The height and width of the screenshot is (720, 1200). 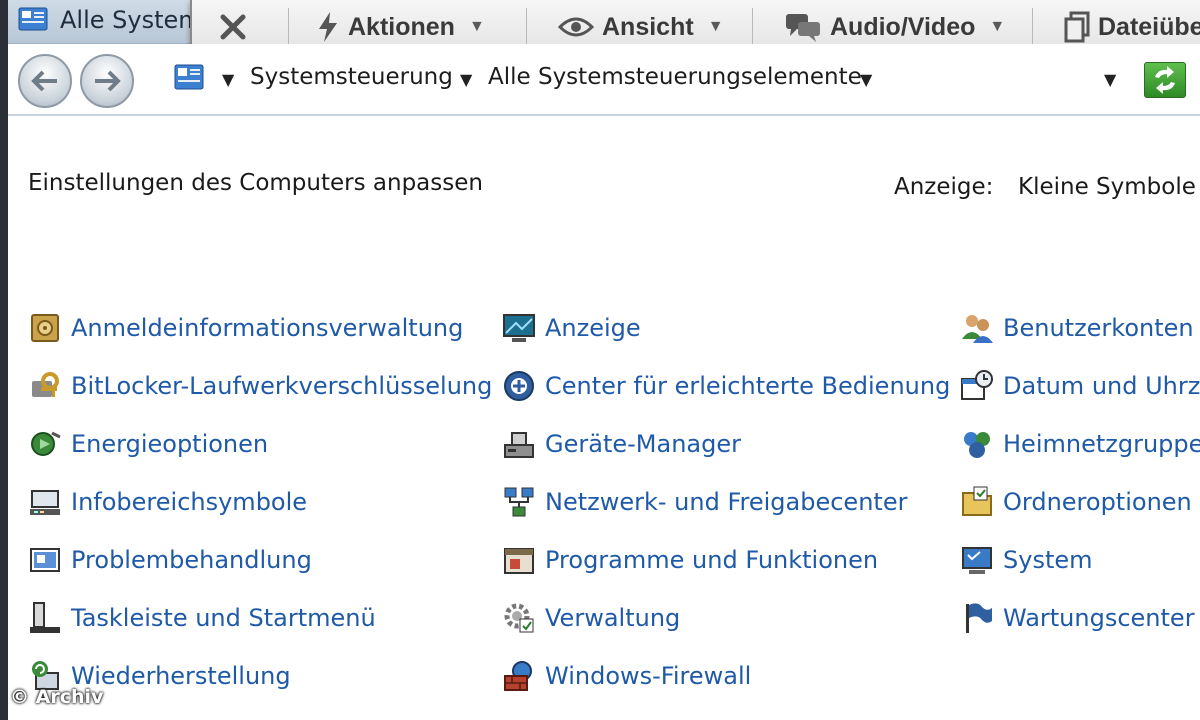 I want to click on cp-item-label: Center für erleichterte Bedienung, so click(x=748, y=386).